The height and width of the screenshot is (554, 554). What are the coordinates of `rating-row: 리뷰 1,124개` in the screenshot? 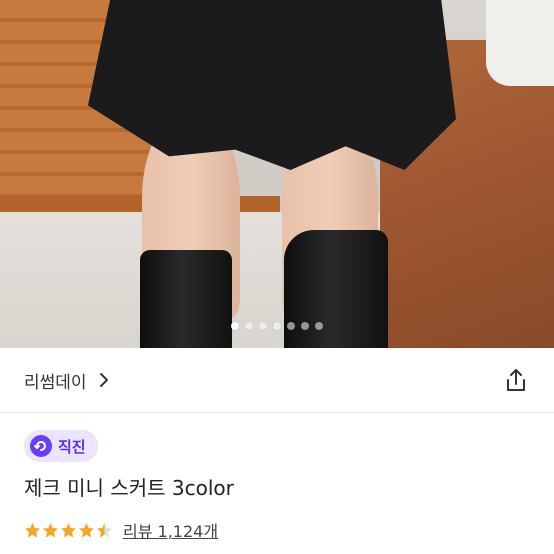 It's located at (121, 530).